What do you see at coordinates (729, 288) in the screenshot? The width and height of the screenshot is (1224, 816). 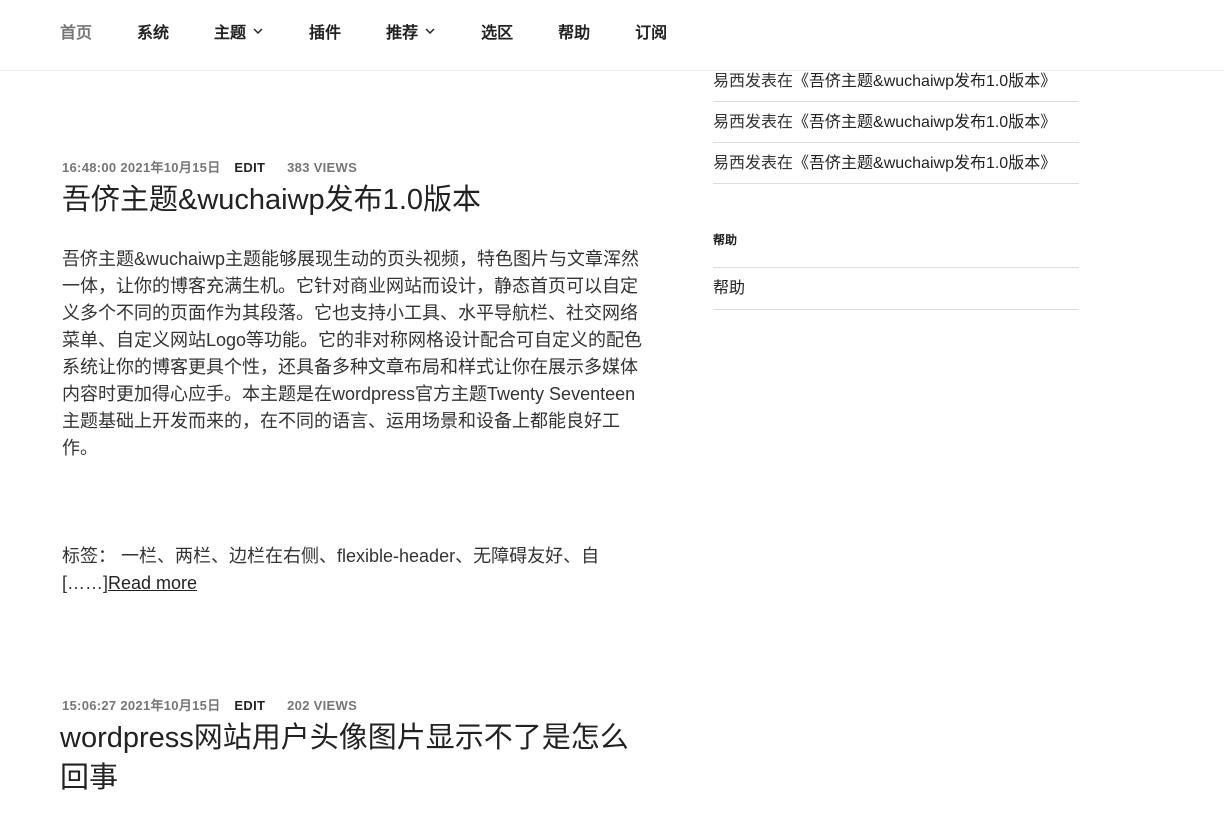 I see `help-link: 帮助` at bounding box center [729, 288].